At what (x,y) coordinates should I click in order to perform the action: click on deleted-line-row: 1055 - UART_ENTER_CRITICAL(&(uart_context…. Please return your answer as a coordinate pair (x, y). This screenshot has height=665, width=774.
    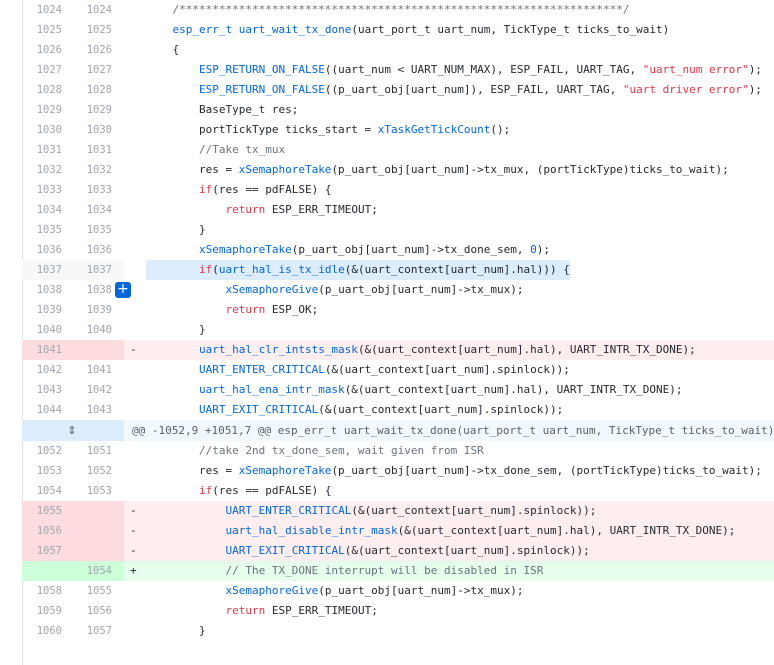
    Looking at the image, I should click on (398, 511).